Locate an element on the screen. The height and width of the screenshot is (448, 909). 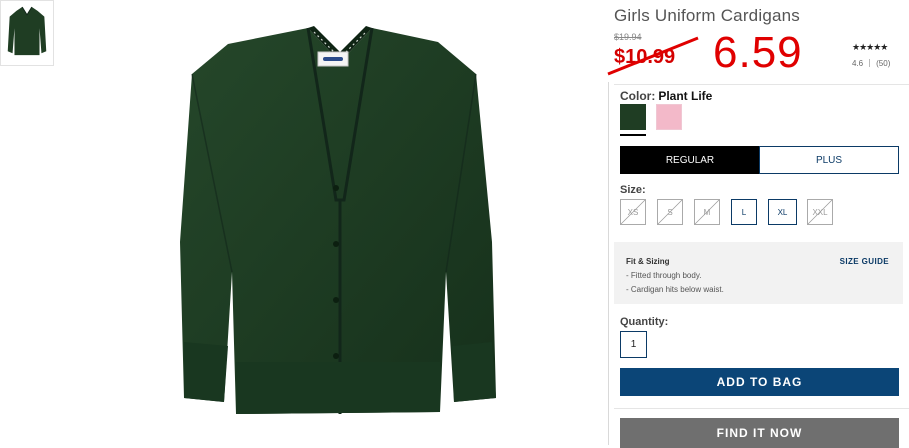
new-price-annotation: 6.59 is located at coordinates (758, 52).